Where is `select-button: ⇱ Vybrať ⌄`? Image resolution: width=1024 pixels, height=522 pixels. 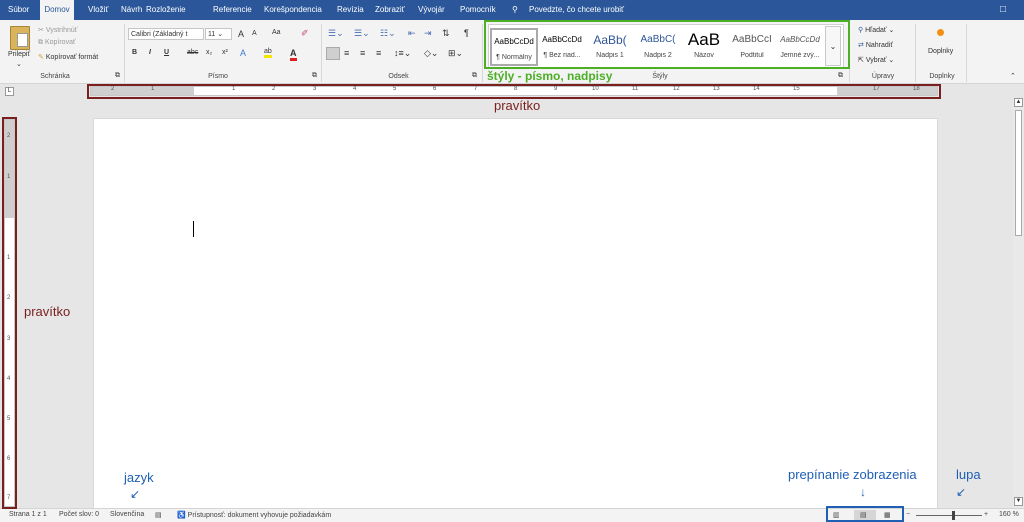 select-button: ⇱ Vybrať ⌄ is located at coordinates (876, 60).